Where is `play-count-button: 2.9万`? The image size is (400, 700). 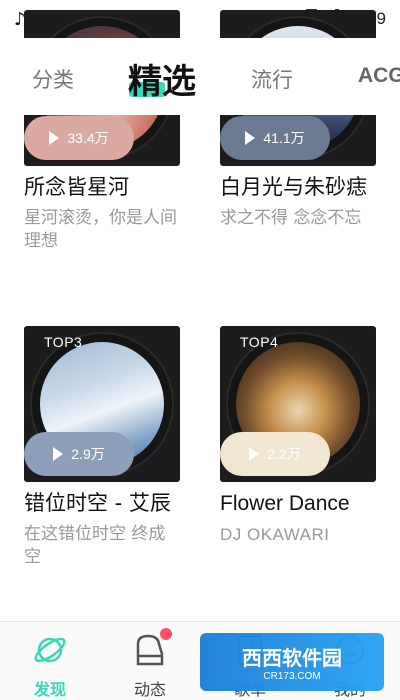 play-count-button: 2.9万 is located at coordinates (79, 454).